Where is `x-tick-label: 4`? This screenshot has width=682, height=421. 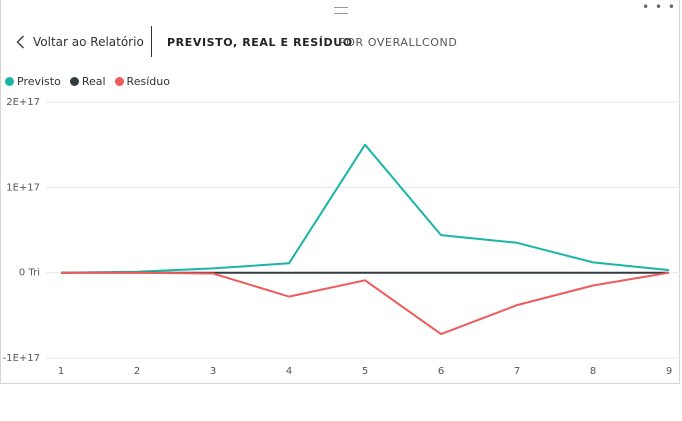 x-tick-label: 4 is located at coordinates (289, 371).